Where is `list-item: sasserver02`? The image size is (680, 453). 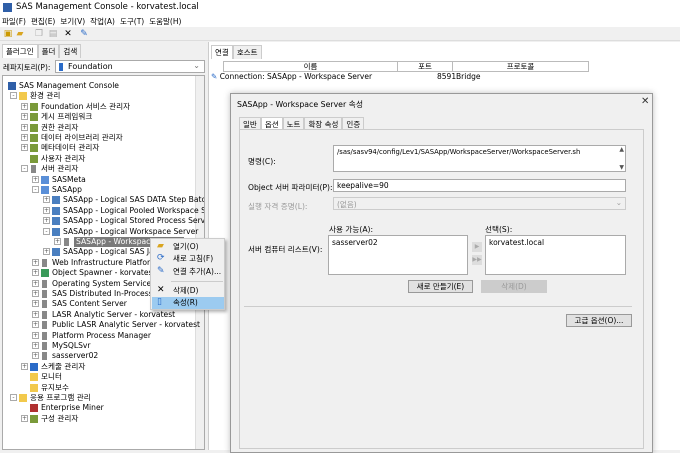
list-item: sasserver02 is located at coordinates (398, 242).